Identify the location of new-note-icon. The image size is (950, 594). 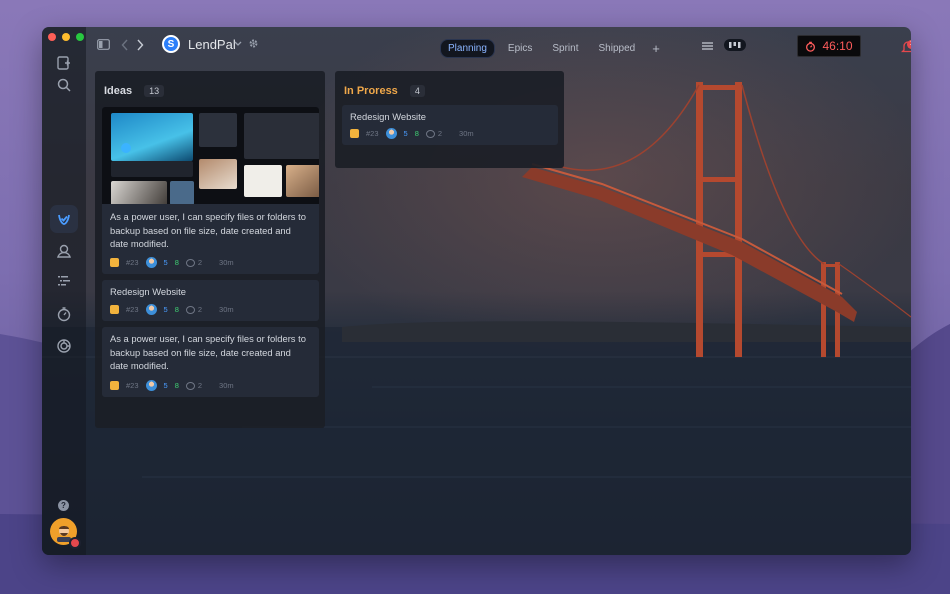
(64, 63).